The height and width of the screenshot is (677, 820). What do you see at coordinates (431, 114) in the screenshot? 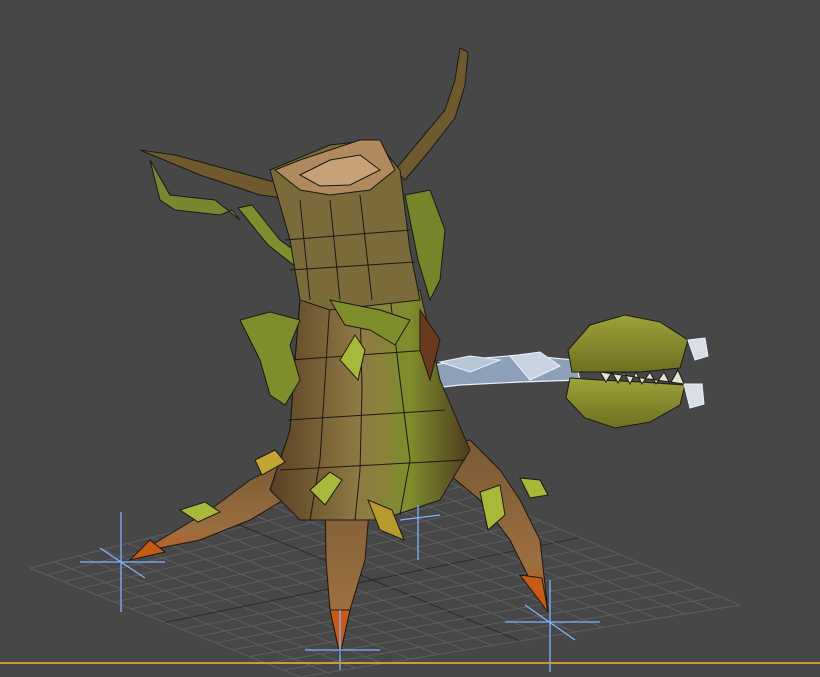
I see `top-right-branch` at bounding box center [431, 114].